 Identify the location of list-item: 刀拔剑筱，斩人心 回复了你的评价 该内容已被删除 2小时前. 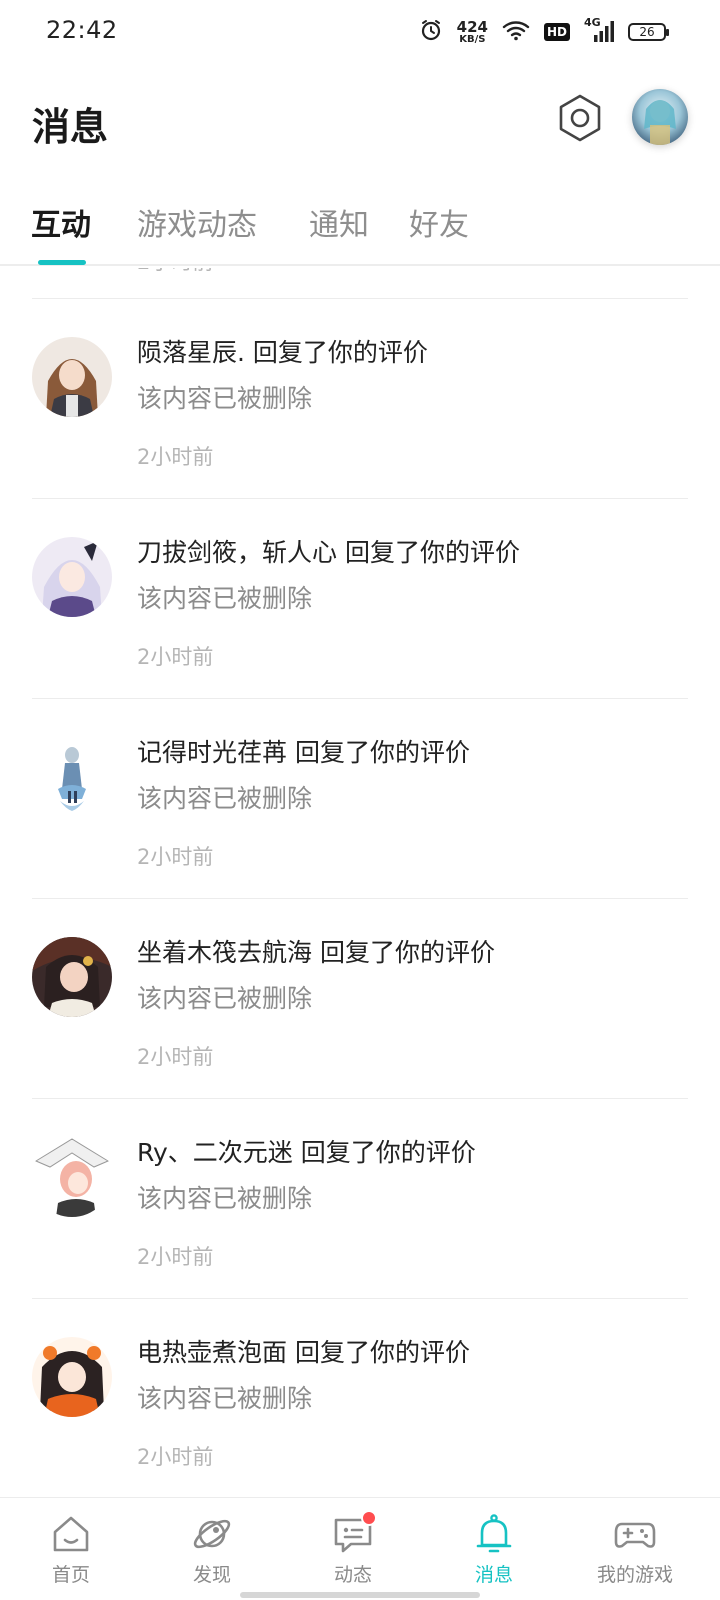
(360, 600).